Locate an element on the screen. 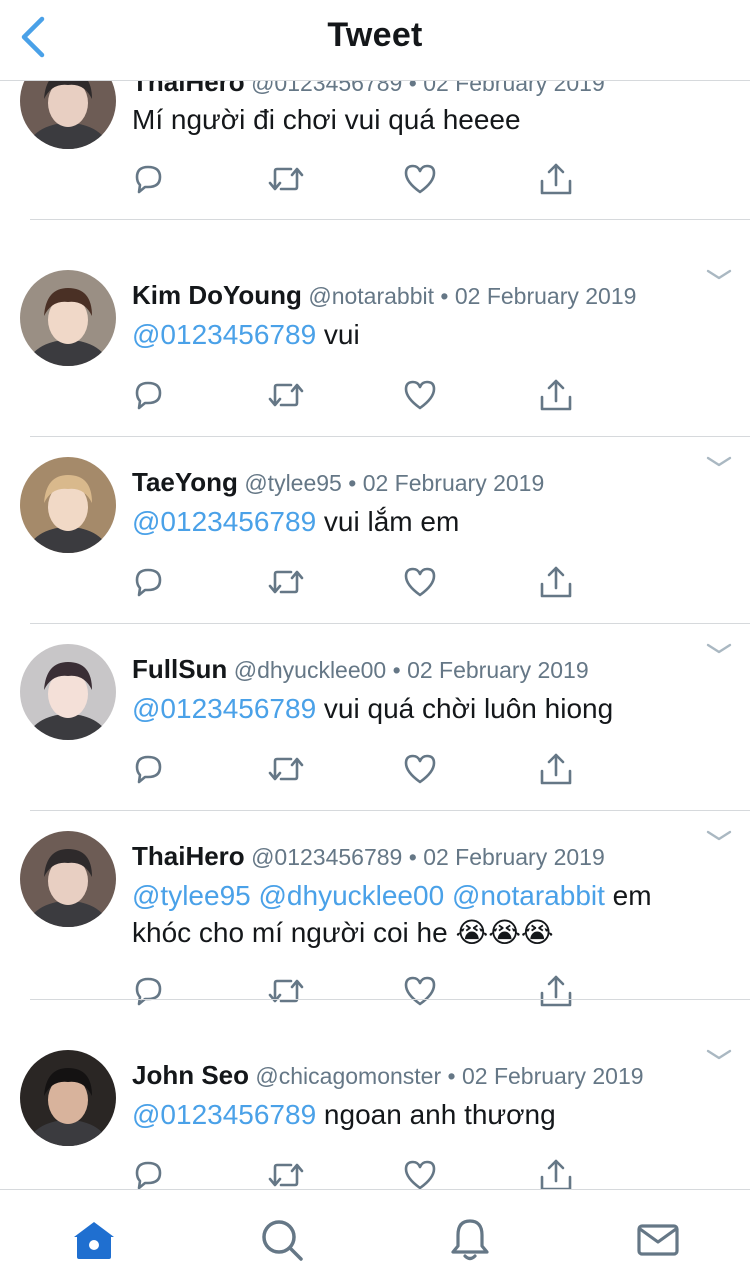 The width and height of the screenshot is (750, 1285). reply-button is located at coordinates (148, 181).